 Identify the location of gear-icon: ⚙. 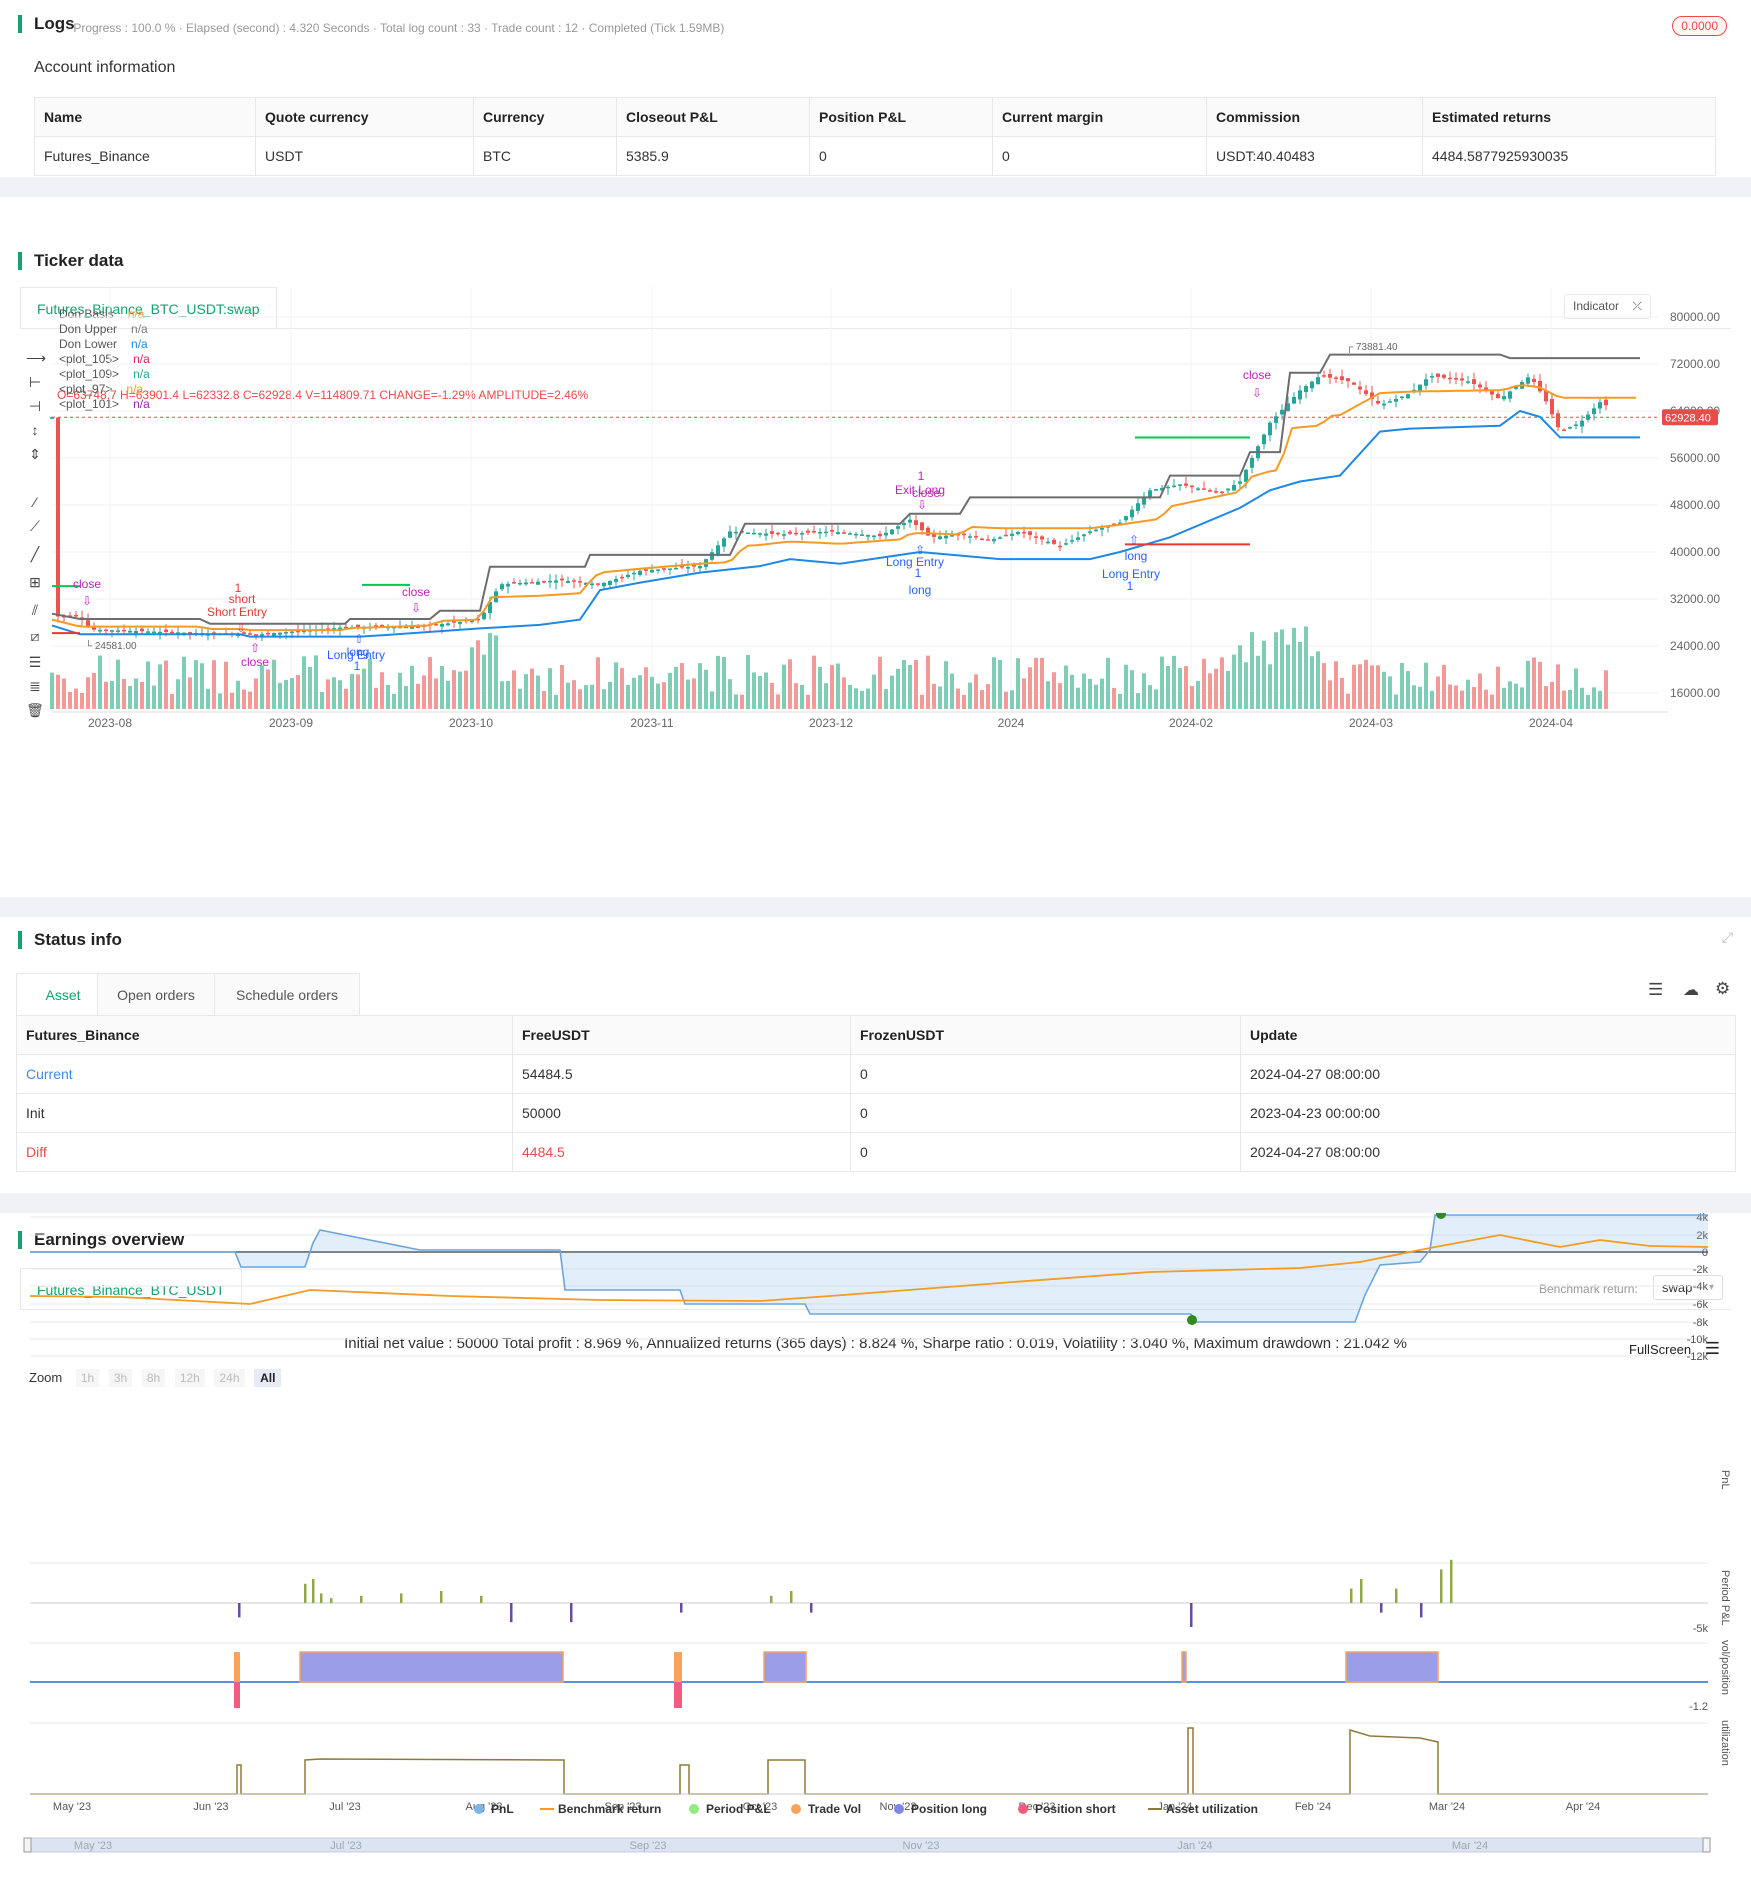
(1722, 989).